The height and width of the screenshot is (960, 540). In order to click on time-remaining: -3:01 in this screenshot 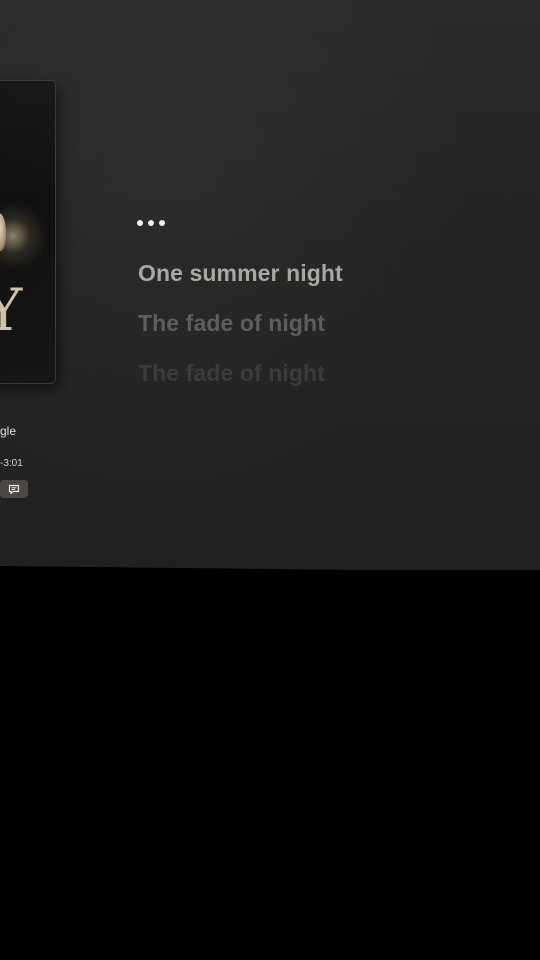, I will do `click(11, 463)`.